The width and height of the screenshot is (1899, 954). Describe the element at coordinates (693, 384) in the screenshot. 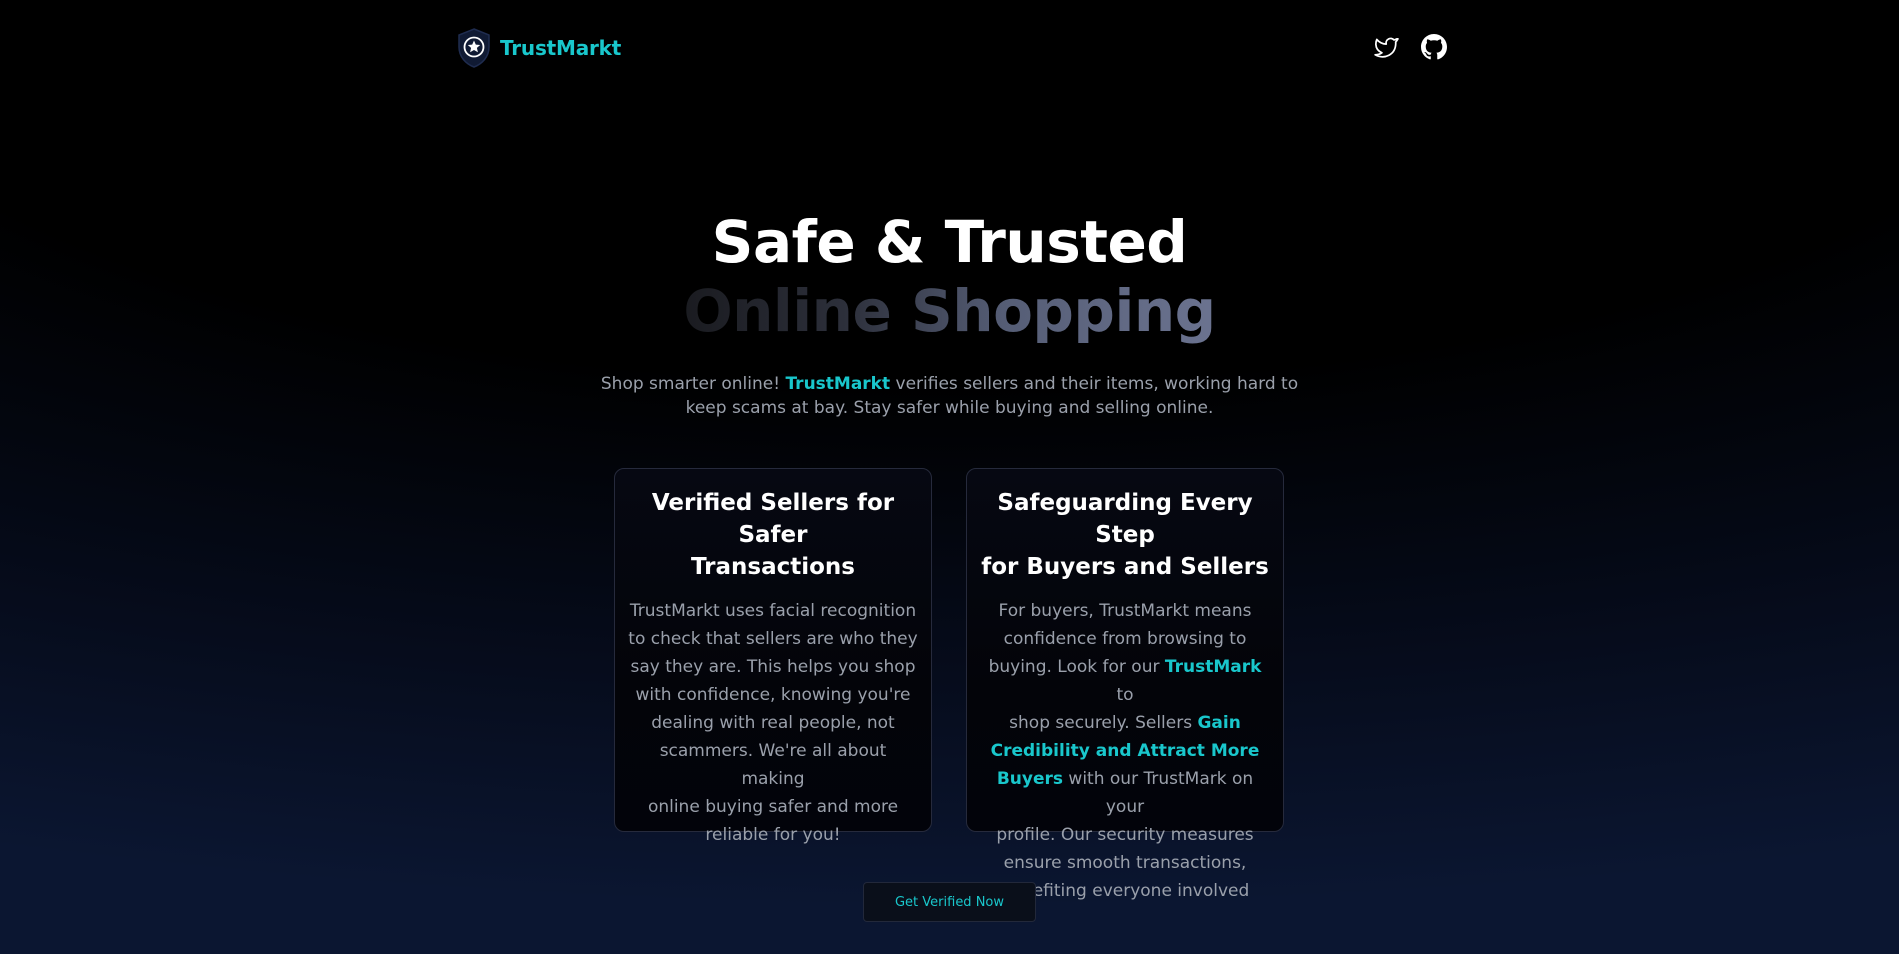

I see `subtitle-text-start: Shop smarter online!` at that location.